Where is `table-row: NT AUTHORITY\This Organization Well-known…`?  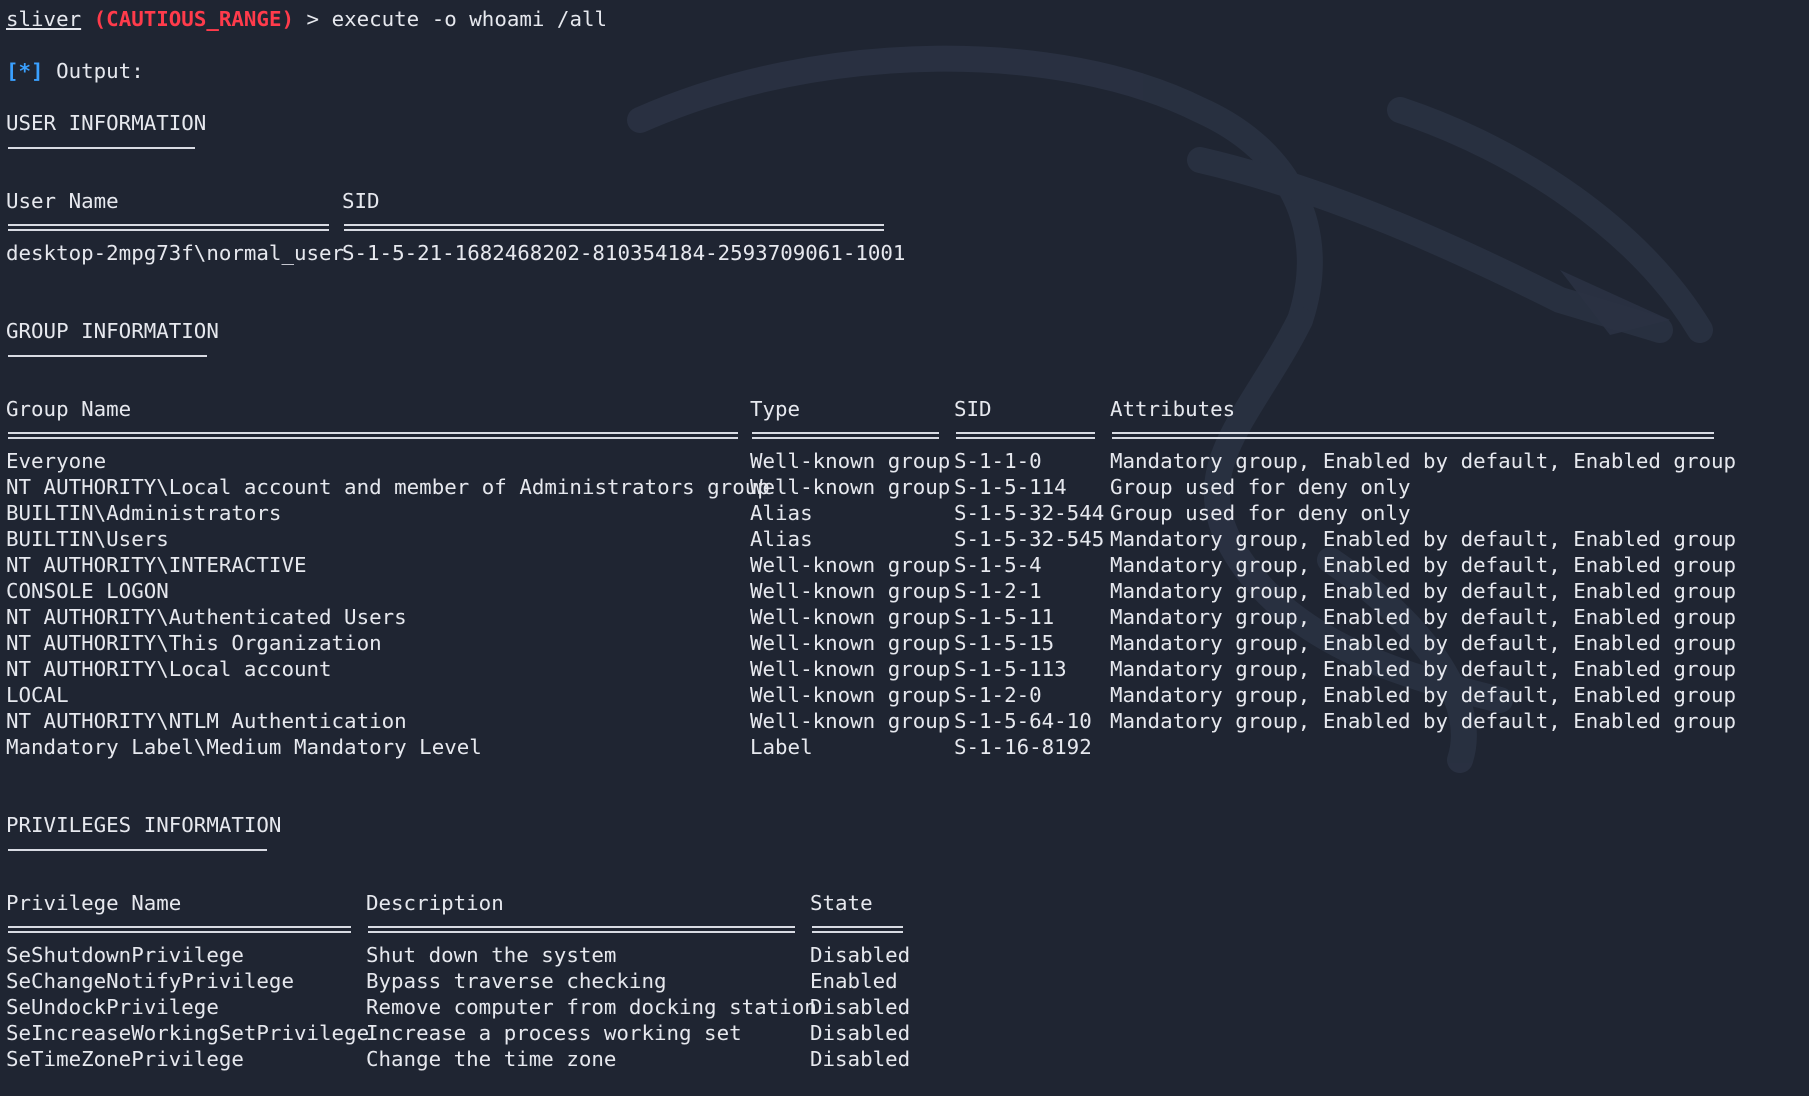
table-row: NT AUTHORITY\This Organization Well-known… is located at coordinates (886, 643).